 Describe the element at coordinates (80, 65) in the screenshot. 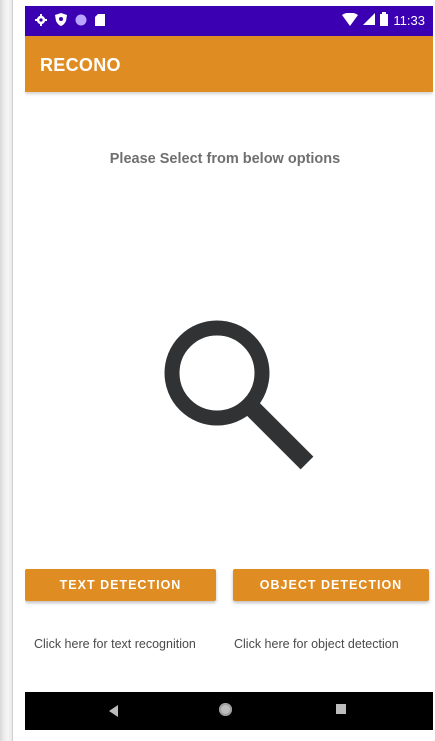

I see `app-title: RECONO` at that location.